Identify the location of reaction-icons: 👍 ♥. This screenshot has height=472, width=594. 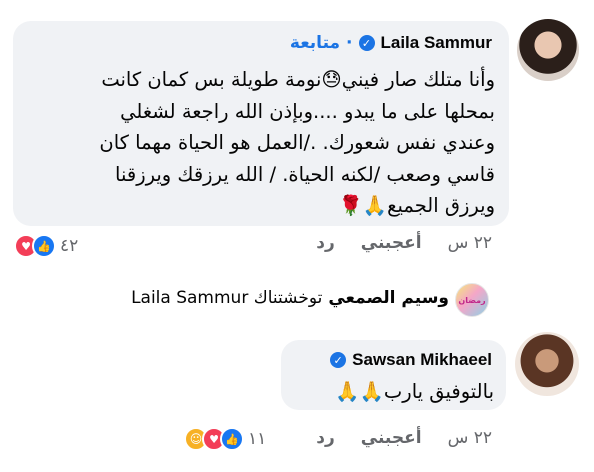
(35, 246).